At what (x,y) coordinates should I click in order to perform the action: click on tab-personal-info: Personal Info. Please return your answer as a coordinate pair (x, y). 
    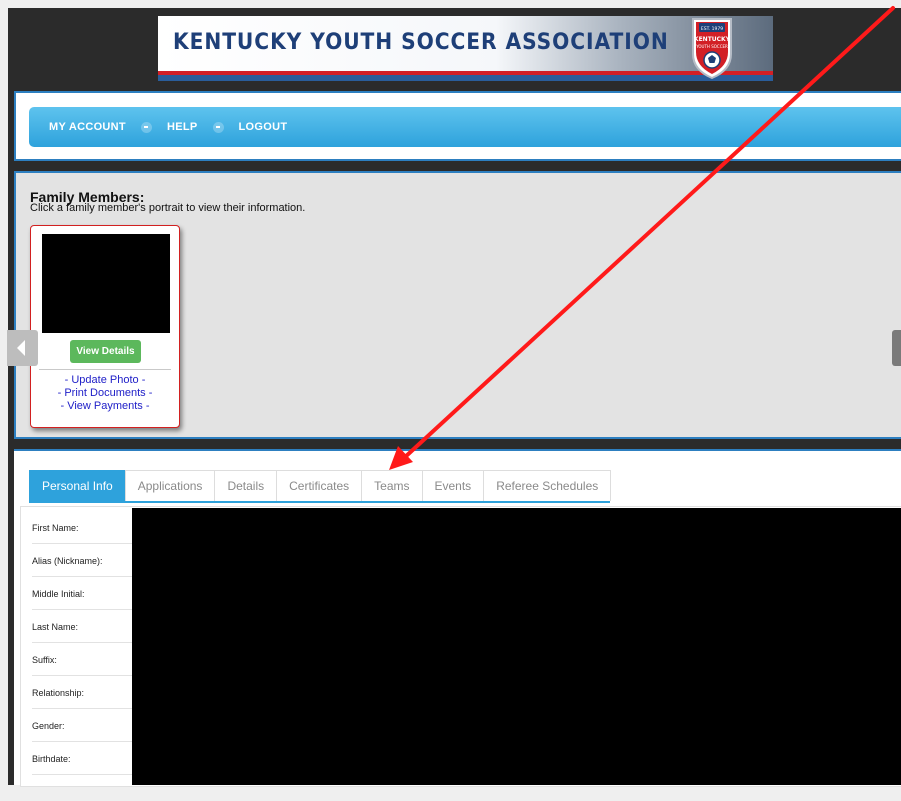
    Looking at the image, I should click on (77, 485).